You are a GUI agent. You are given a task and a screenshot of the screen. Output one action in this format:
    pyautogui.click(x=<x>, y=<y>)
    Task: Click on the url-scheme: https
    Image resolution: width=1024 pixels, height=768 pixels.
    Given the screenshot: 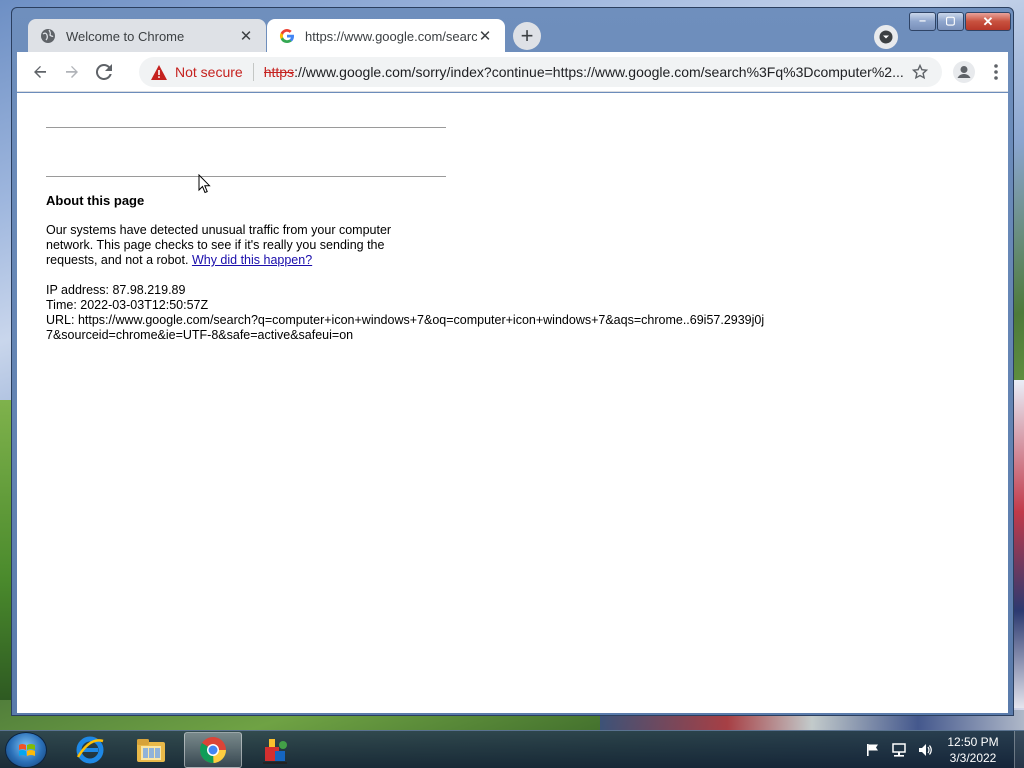 What is the action you would take?
    pyautogui.click(x=279, y=72)
    